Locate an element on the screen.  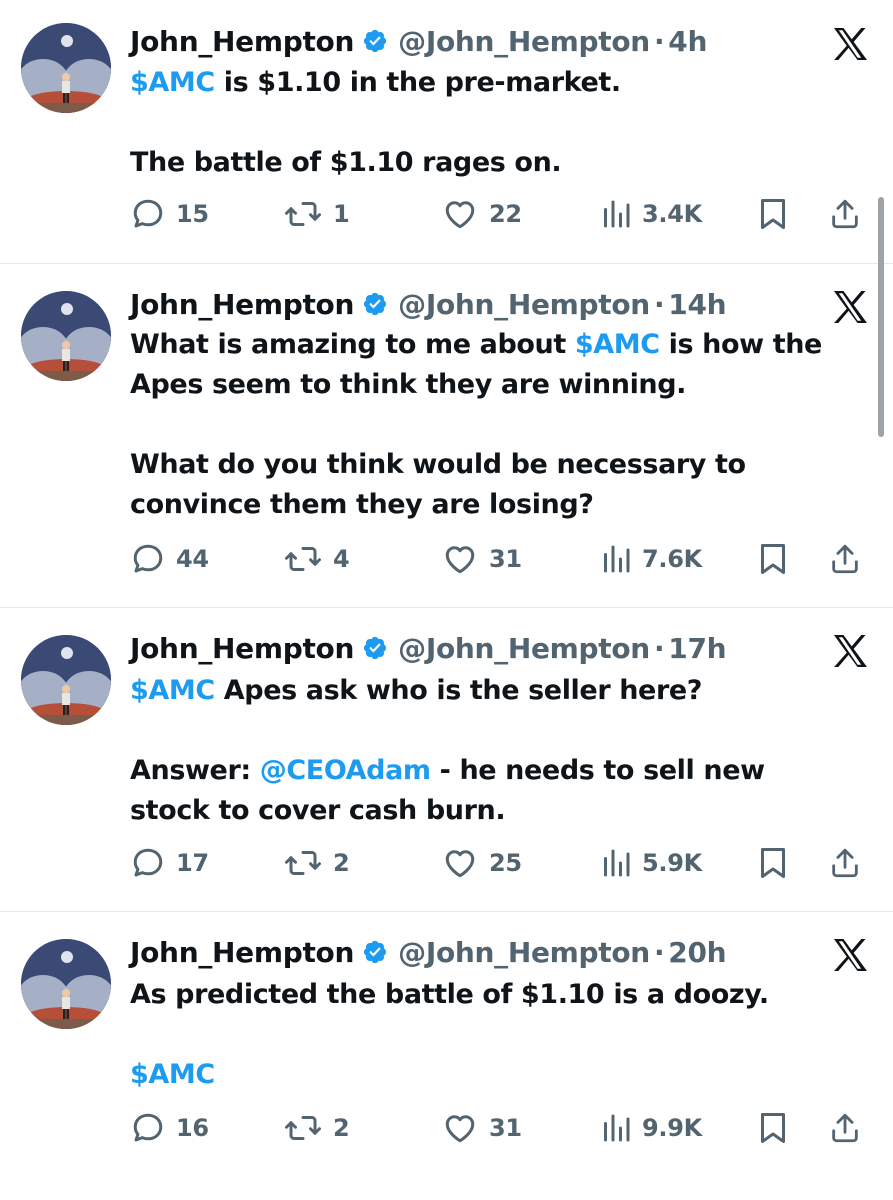
text-run: What is amazing to me about is located at coordinates (352, 344).